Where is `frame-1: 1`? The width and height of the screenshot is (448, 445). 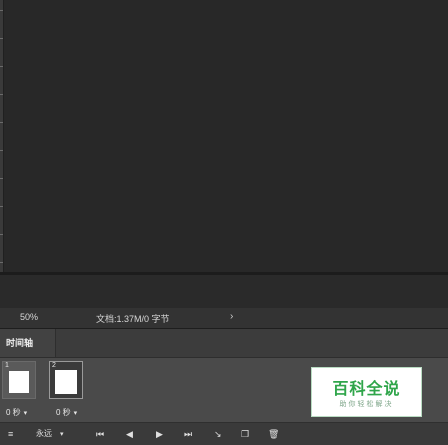
frame-1: 1 is located at coordinates (19, 380).